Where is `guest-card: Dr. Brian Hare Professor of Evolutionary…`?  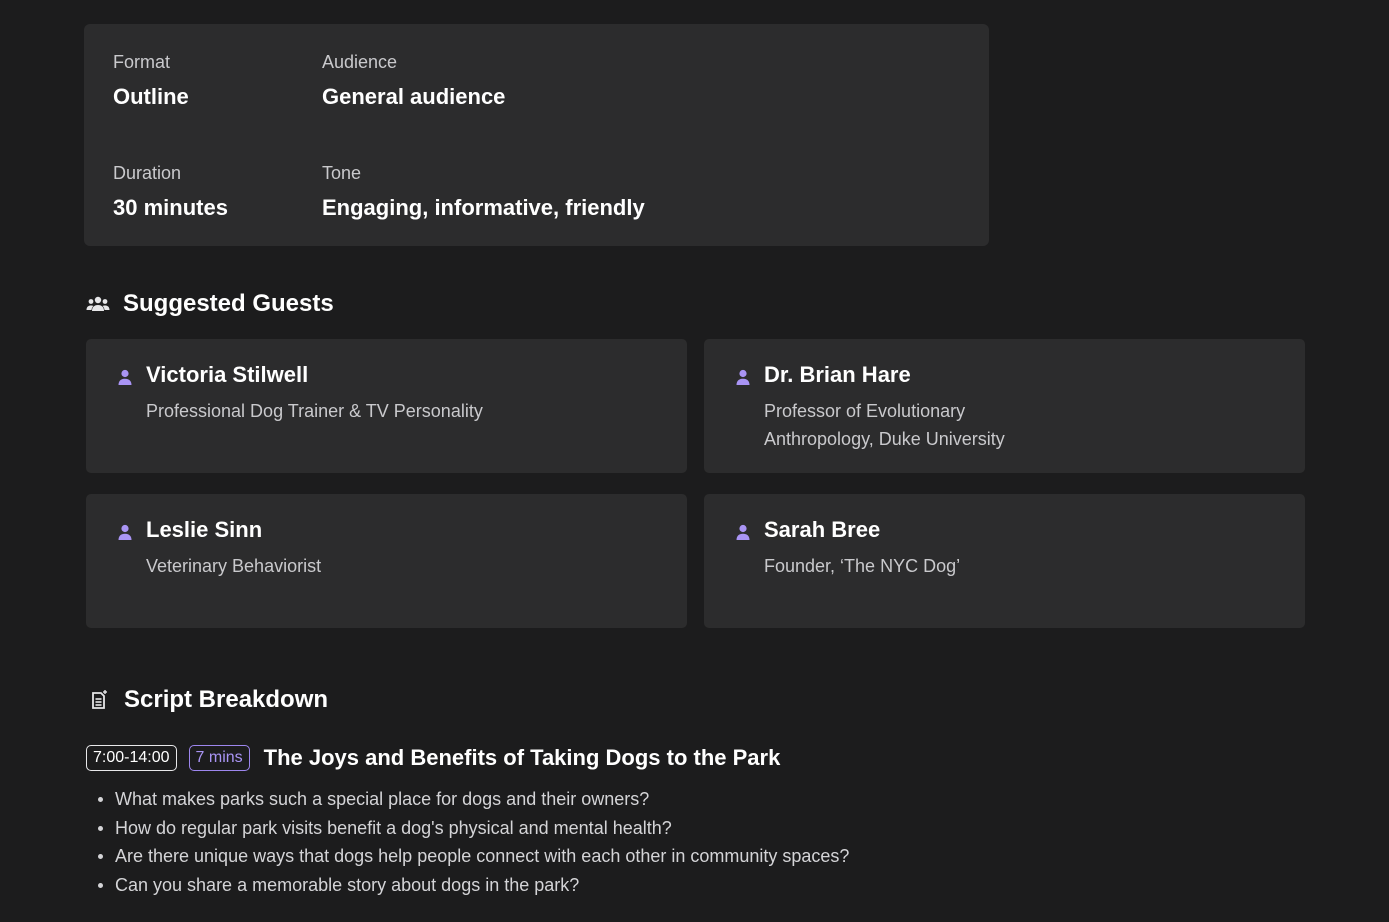
guest-card: Dr. Brian Hare Professor of Evolutionary… is located at coordinates (1004, 406).